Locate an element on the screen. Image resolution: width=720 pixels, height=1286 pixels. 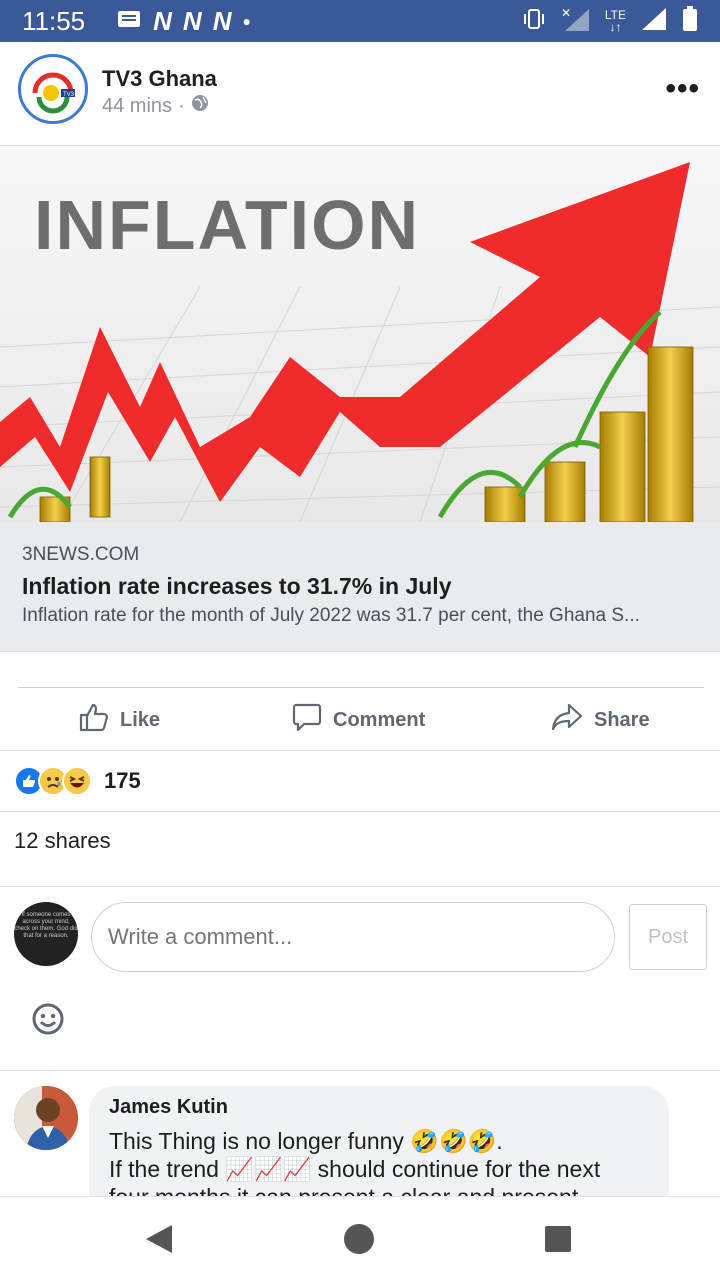
comment-label: Comment is located at coordinates (379, 719).